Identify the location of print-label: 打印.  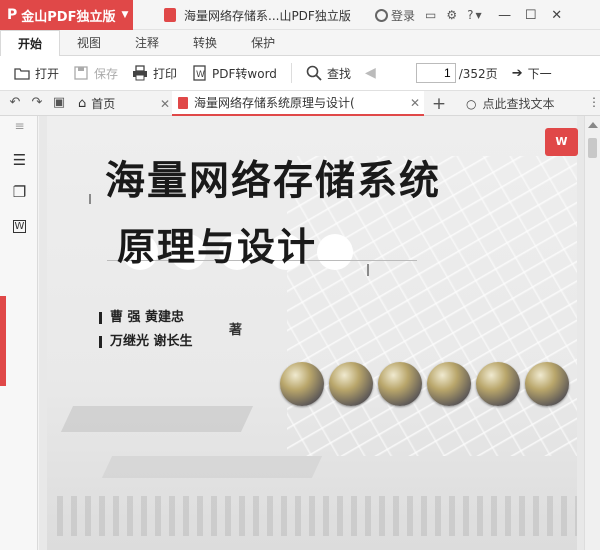
(165, 73).